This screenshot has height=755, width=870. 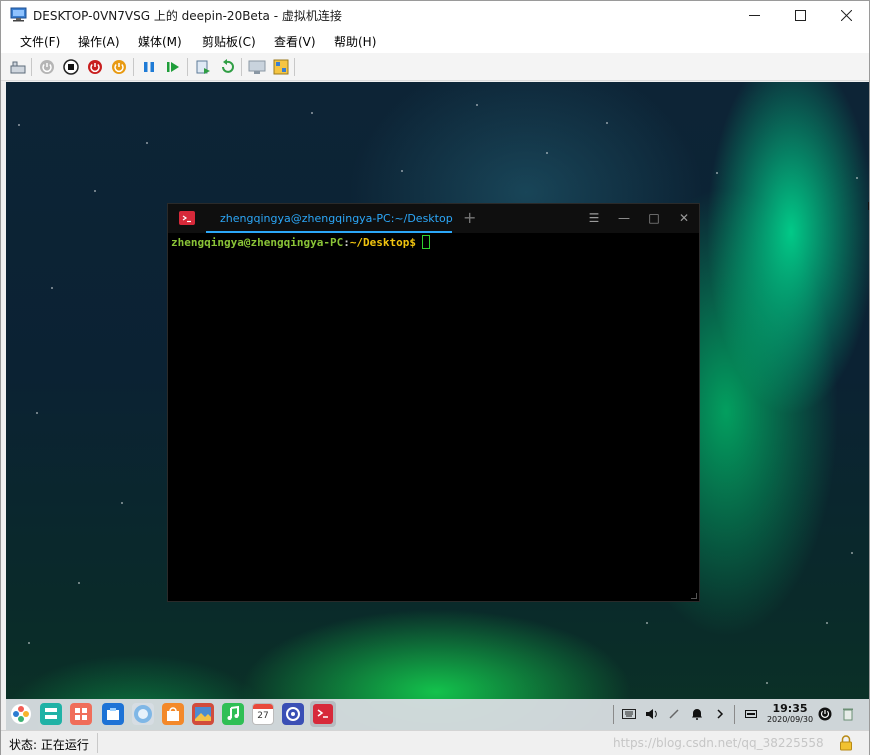 What do you see at coordinates (40, 41) in the screenshot?
I see `menu-file: 文件(F)` at bounding box center [40, 41].